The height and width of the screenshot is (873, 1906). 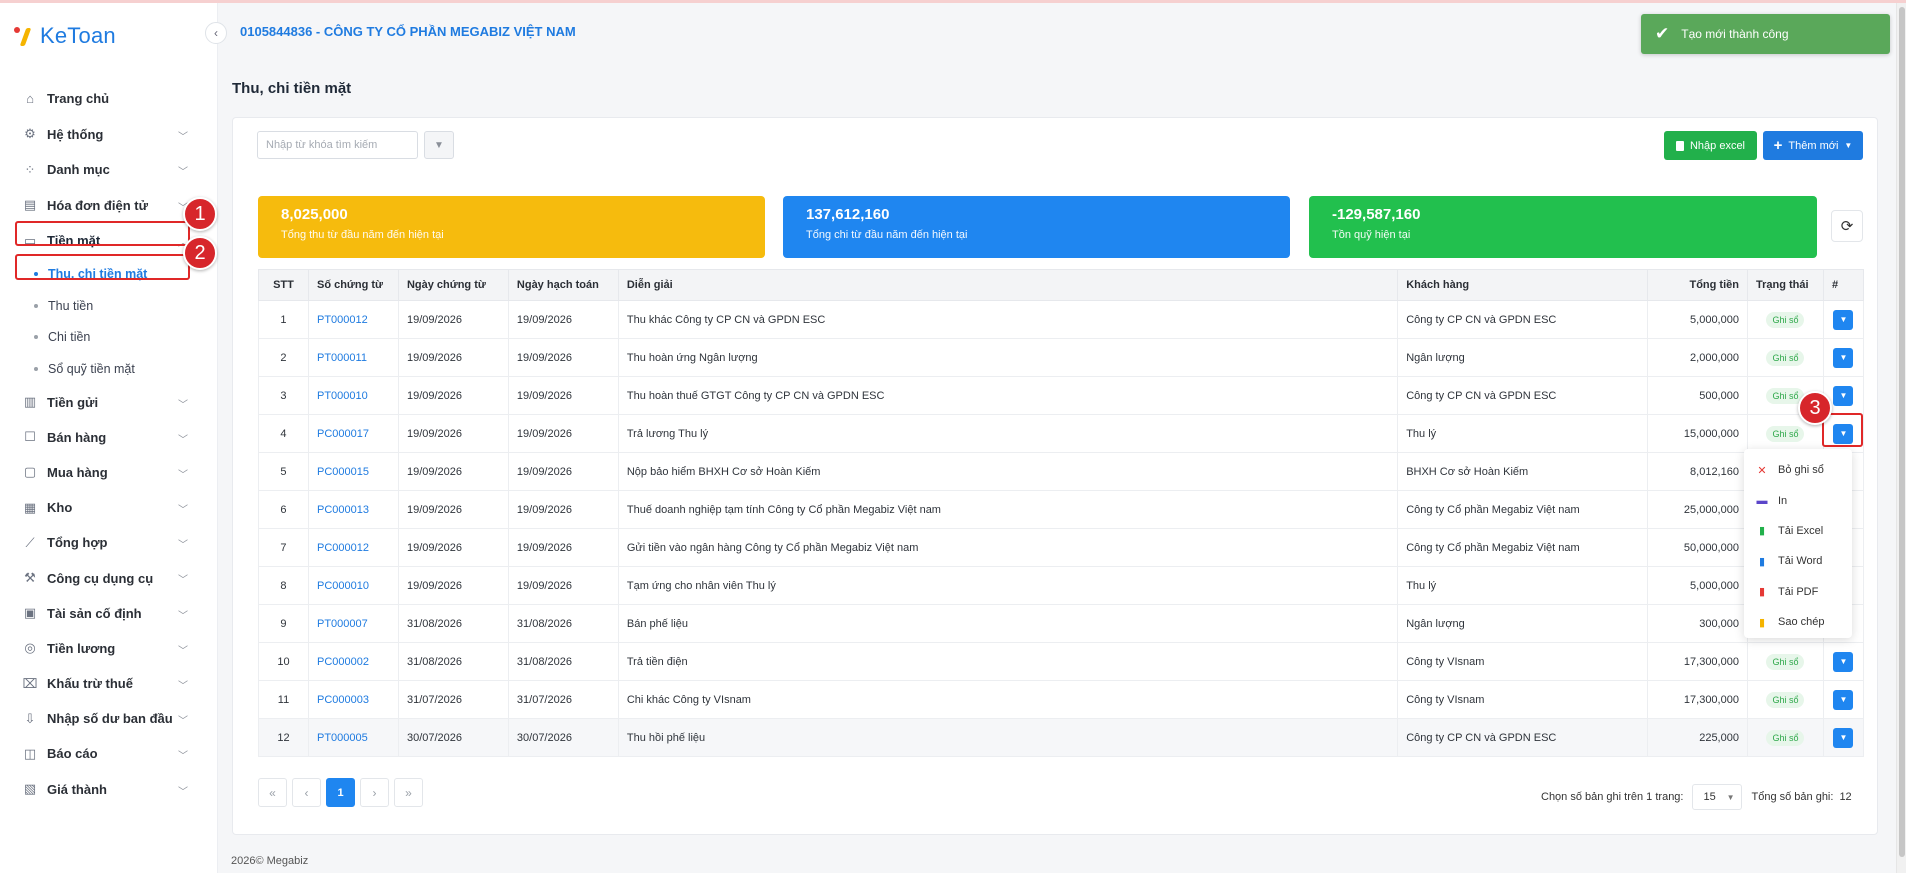 I want to click on sidebar-subitem: Chi tiền, so click(x=109, y=338).